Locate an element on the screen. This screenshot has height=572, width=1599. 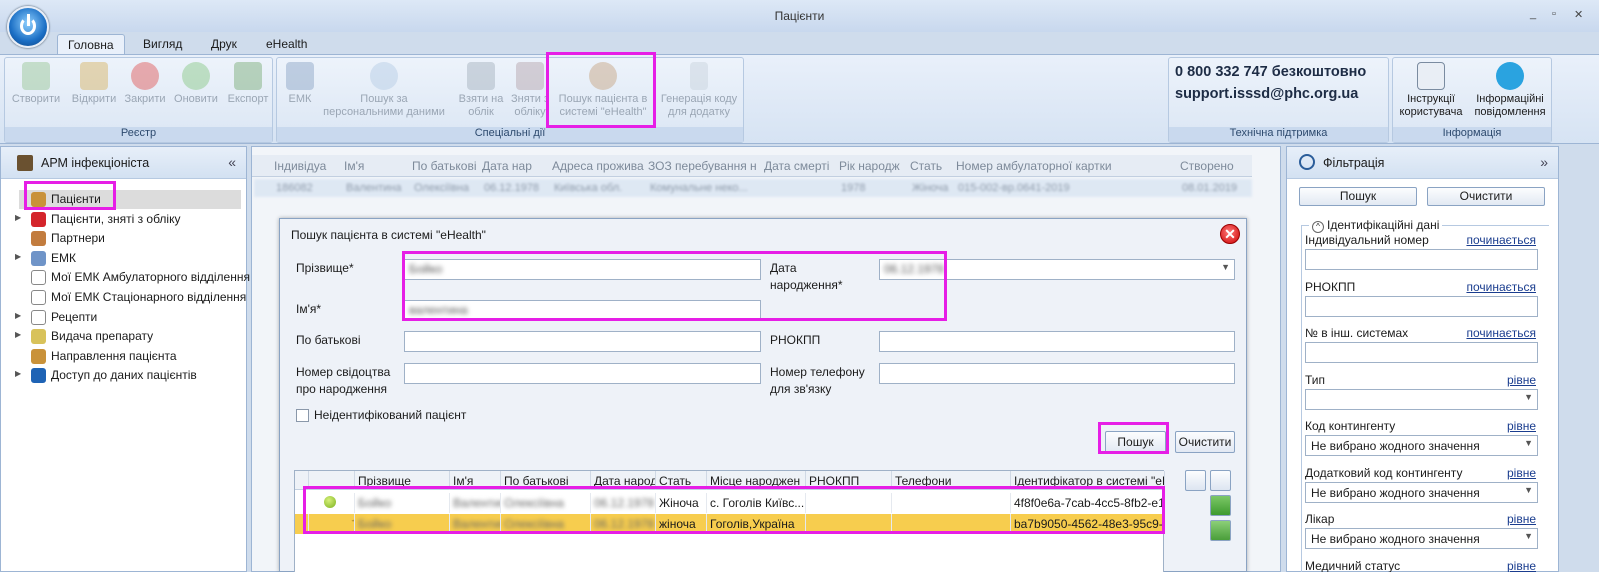
collapse-right-button: » is located at coordinates (1544, 162).